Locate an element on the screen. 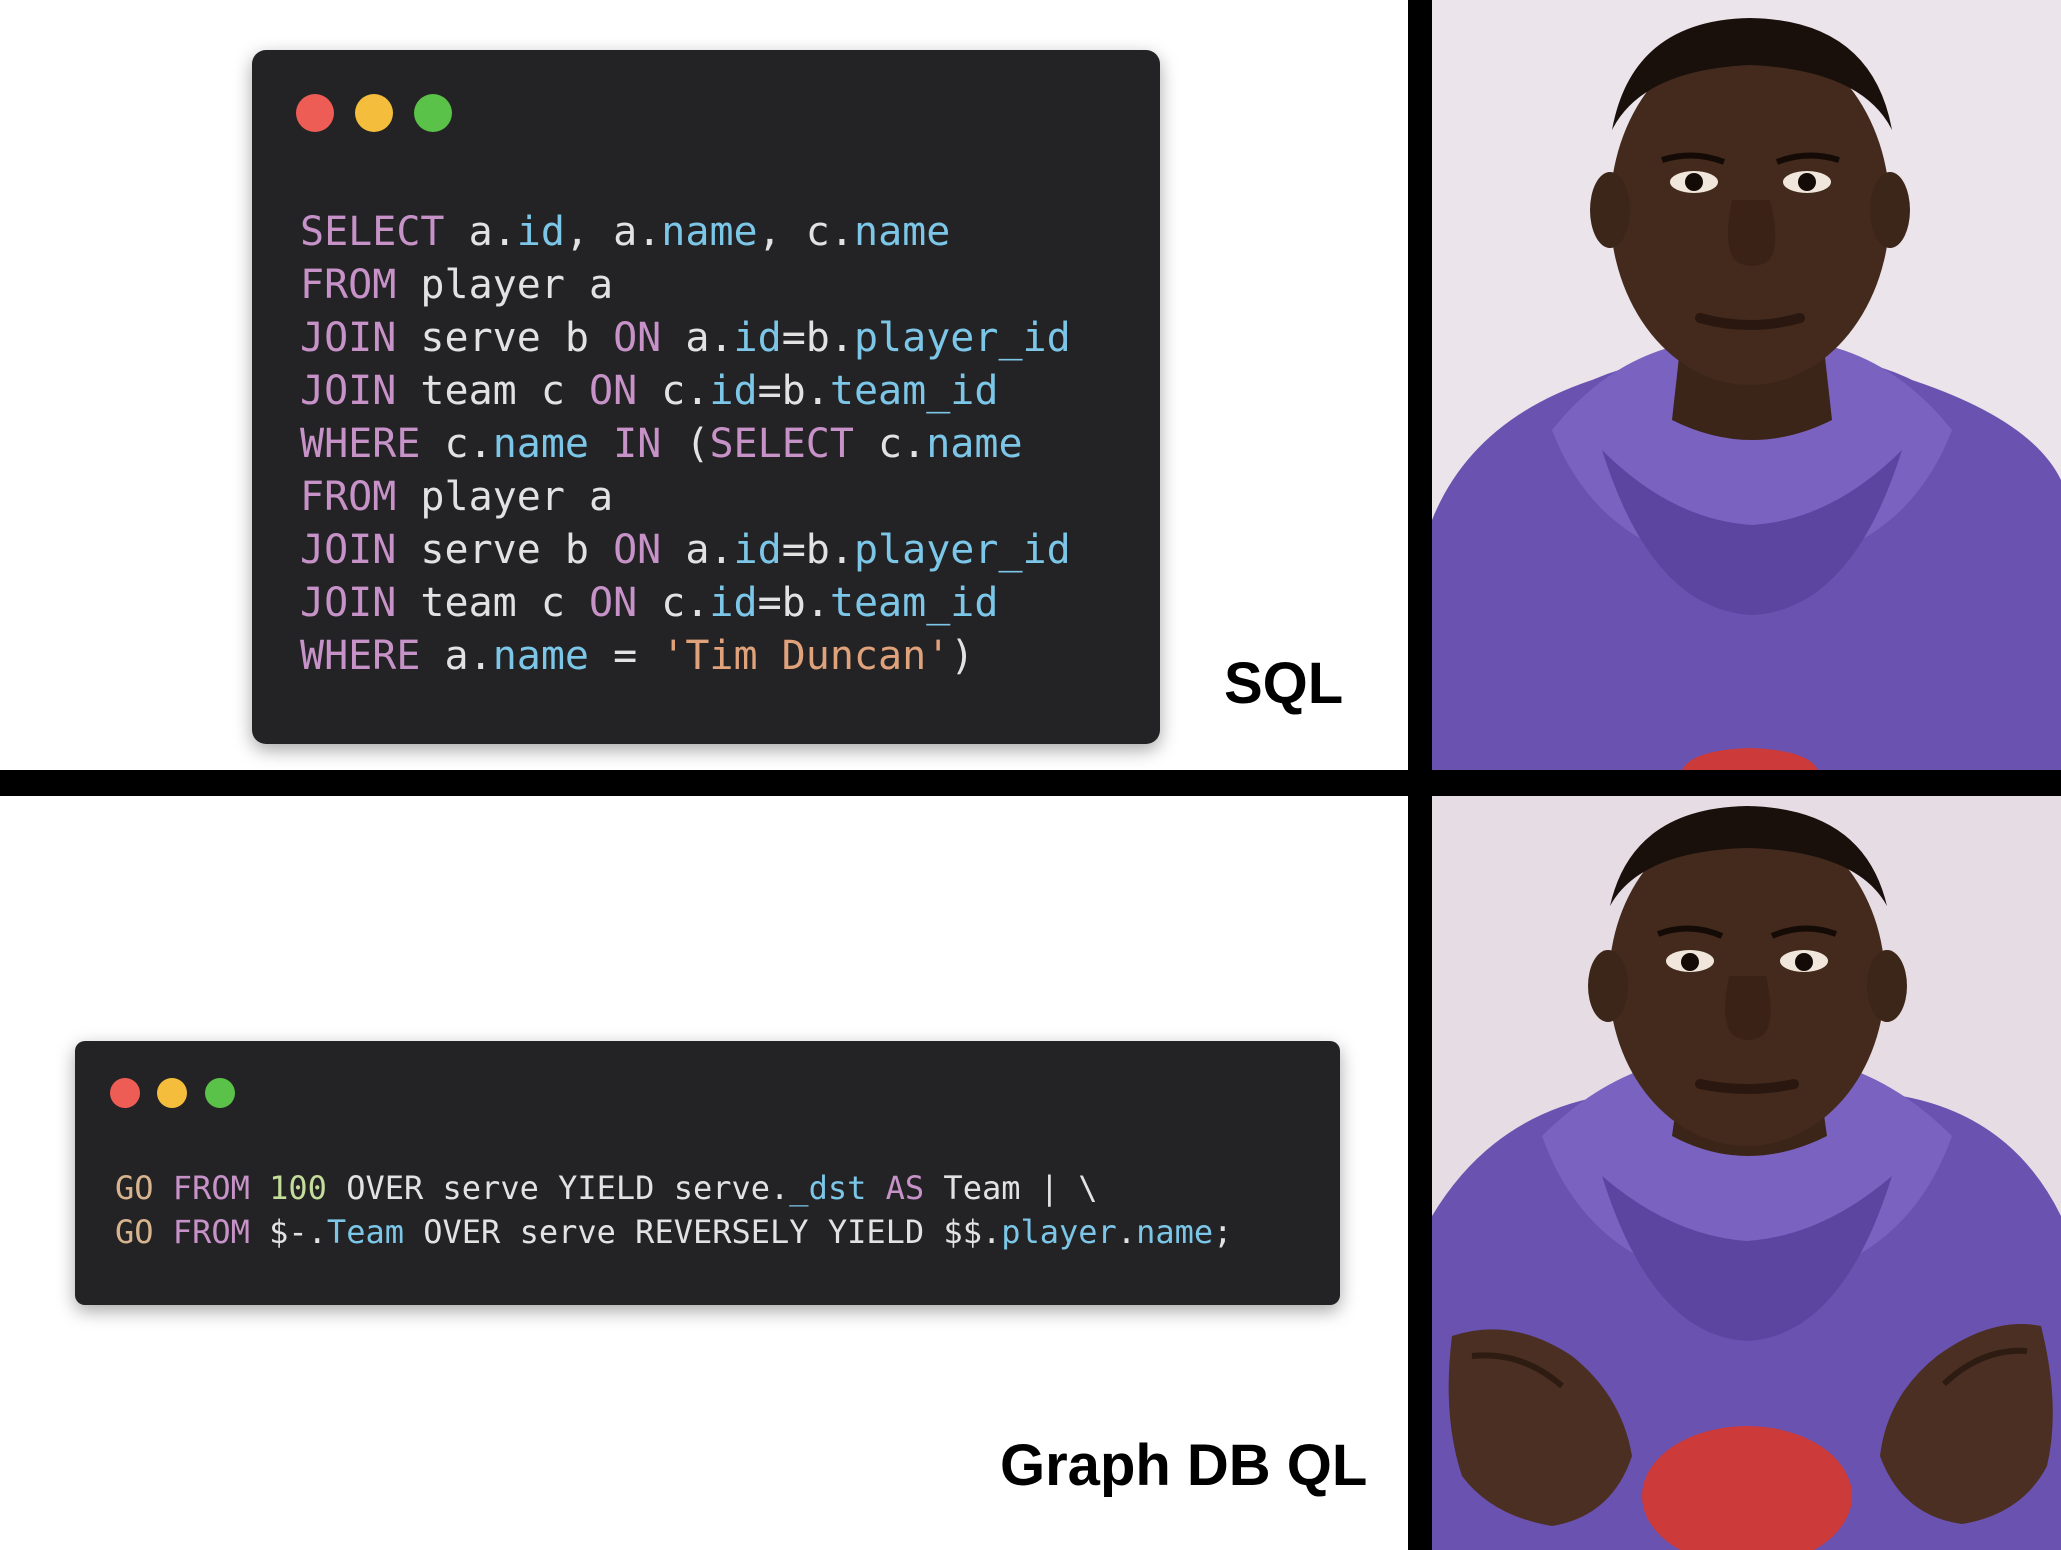  code-token: 'Tim Duncan' is located at coordinates (806, 656).